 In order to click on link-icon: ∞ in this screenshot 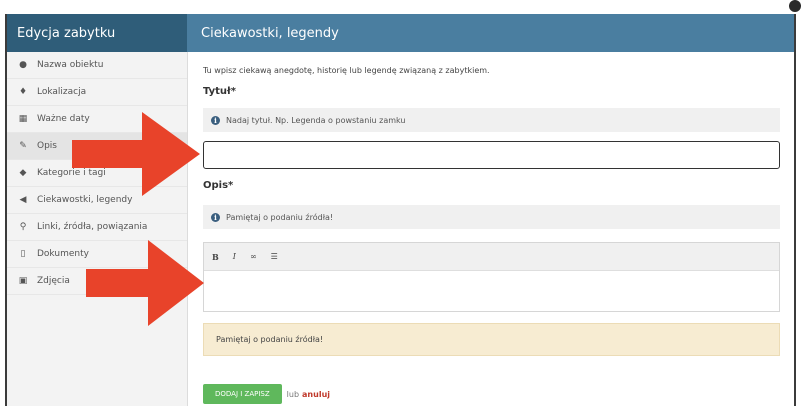, I will do `click(253, 256)`.